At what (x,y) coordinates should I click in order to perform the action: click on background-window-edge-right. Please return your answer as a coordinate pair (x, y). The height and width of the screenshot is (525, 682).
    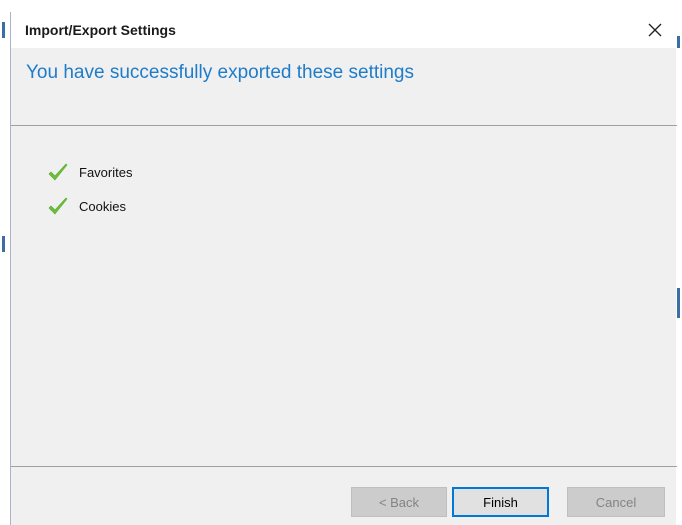
    Looking at the image, I should click on (679, 262).